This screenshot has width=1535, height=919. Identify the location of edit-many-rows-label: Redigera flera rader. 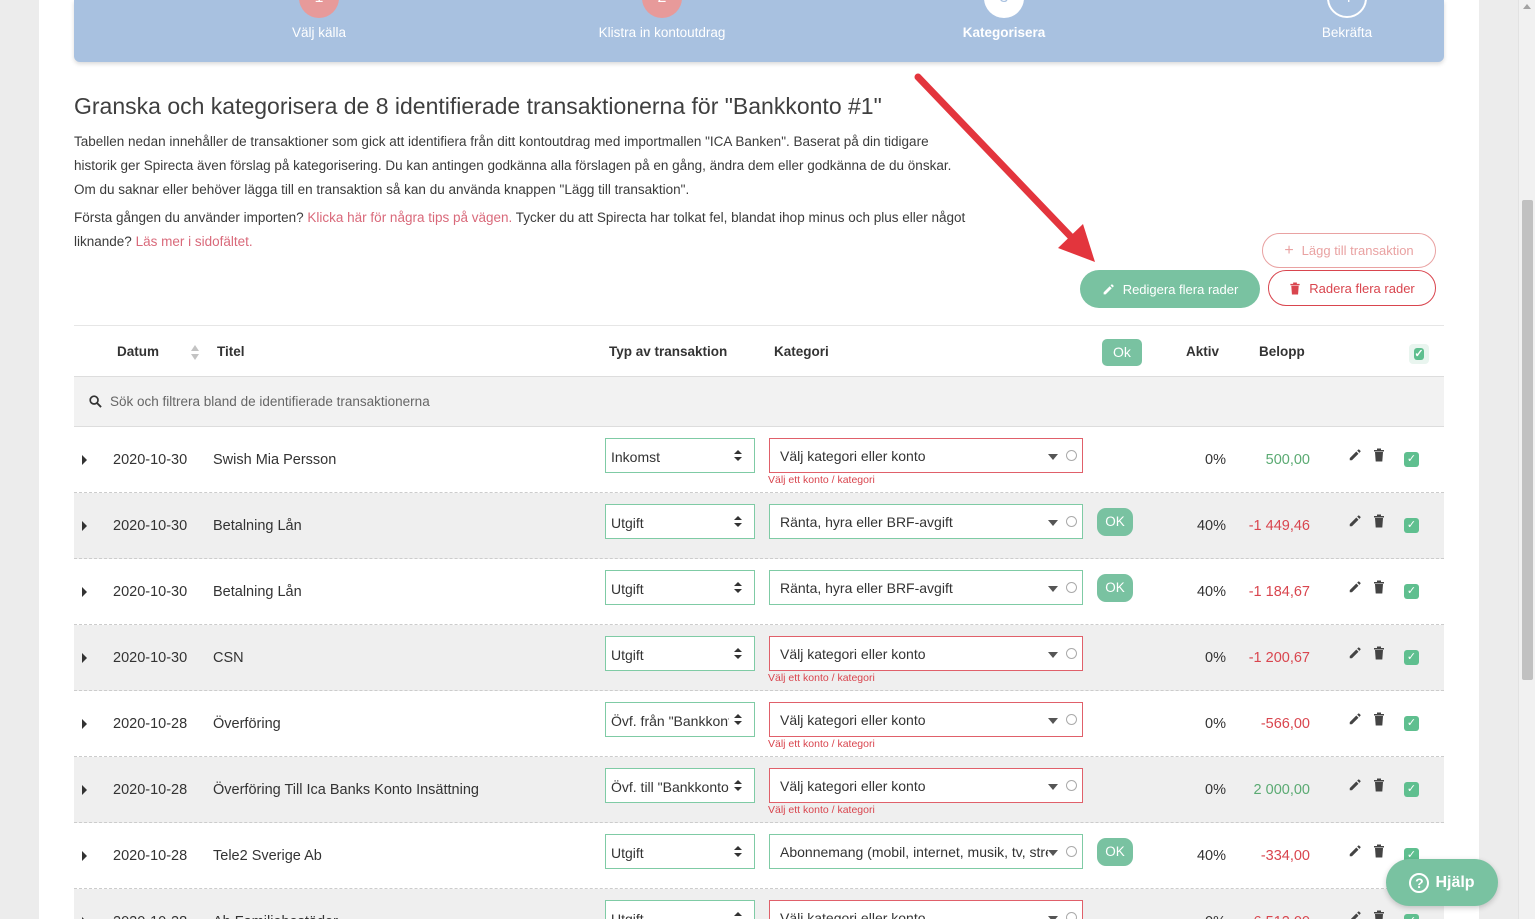
(1180, 289).